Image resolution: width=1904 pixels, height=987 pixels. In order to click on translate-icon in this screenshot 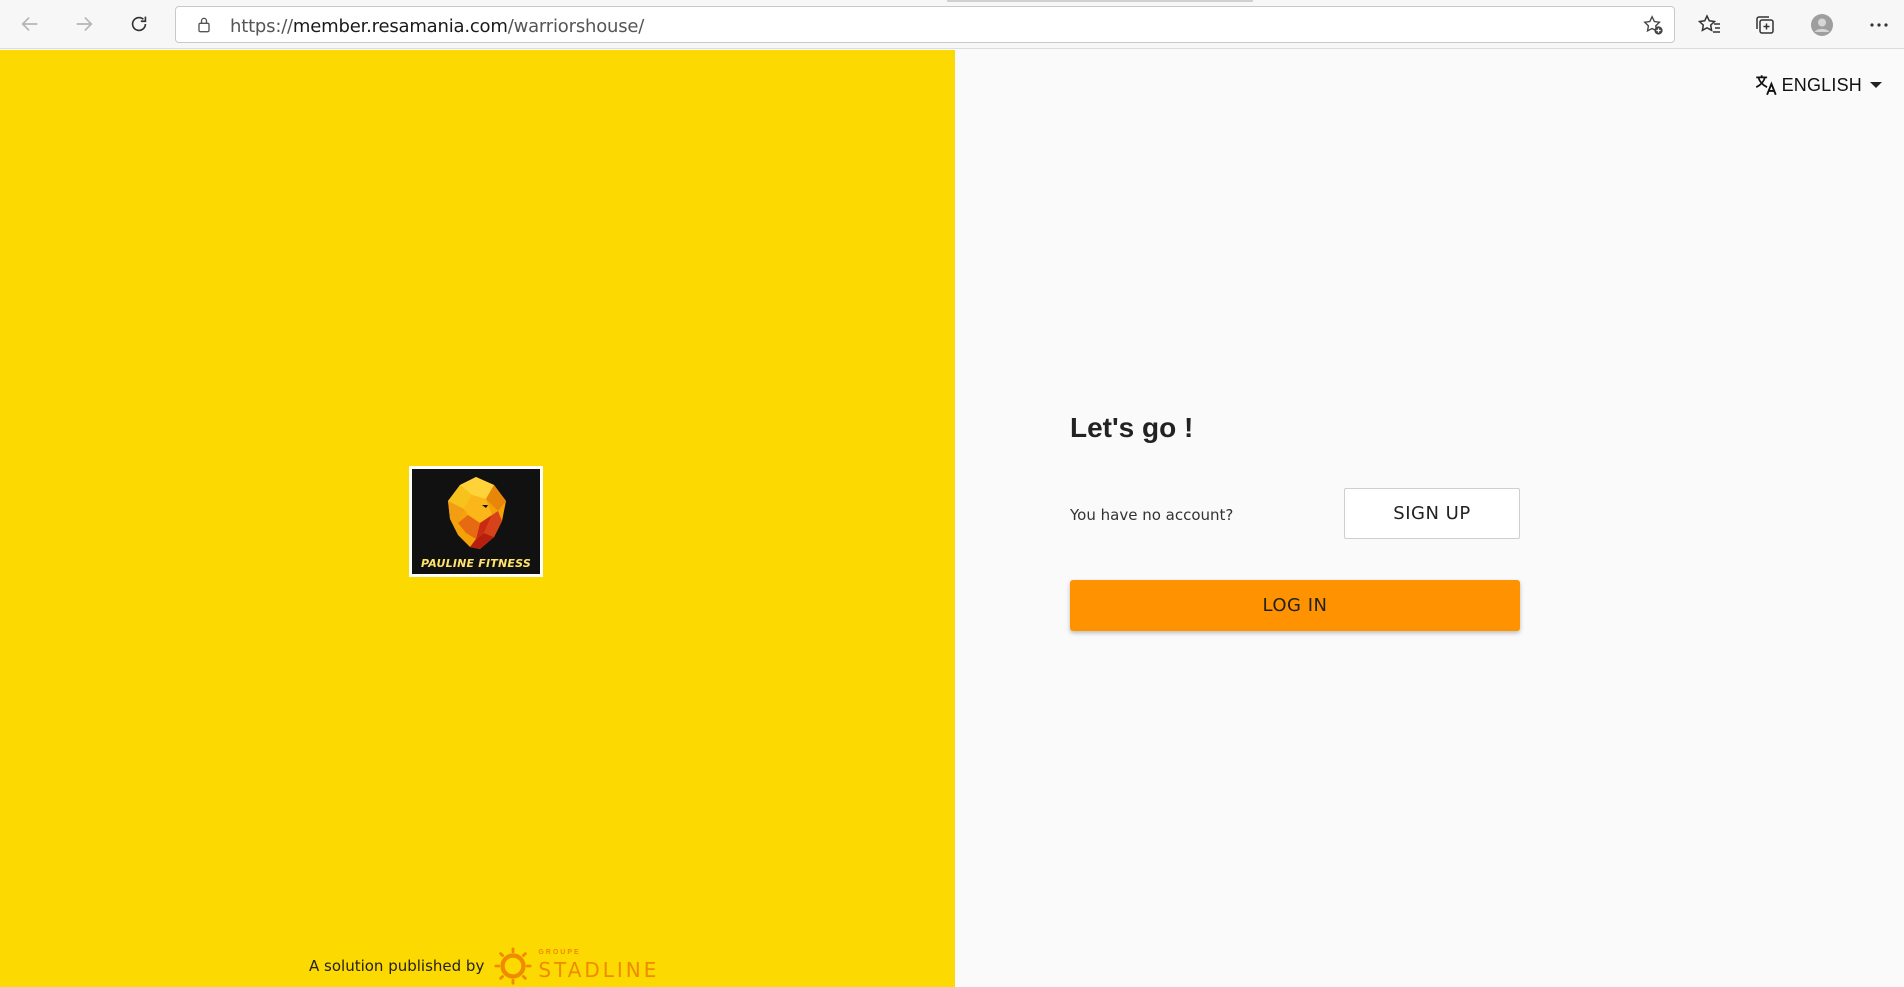, I will do `click(1766, 85)`.